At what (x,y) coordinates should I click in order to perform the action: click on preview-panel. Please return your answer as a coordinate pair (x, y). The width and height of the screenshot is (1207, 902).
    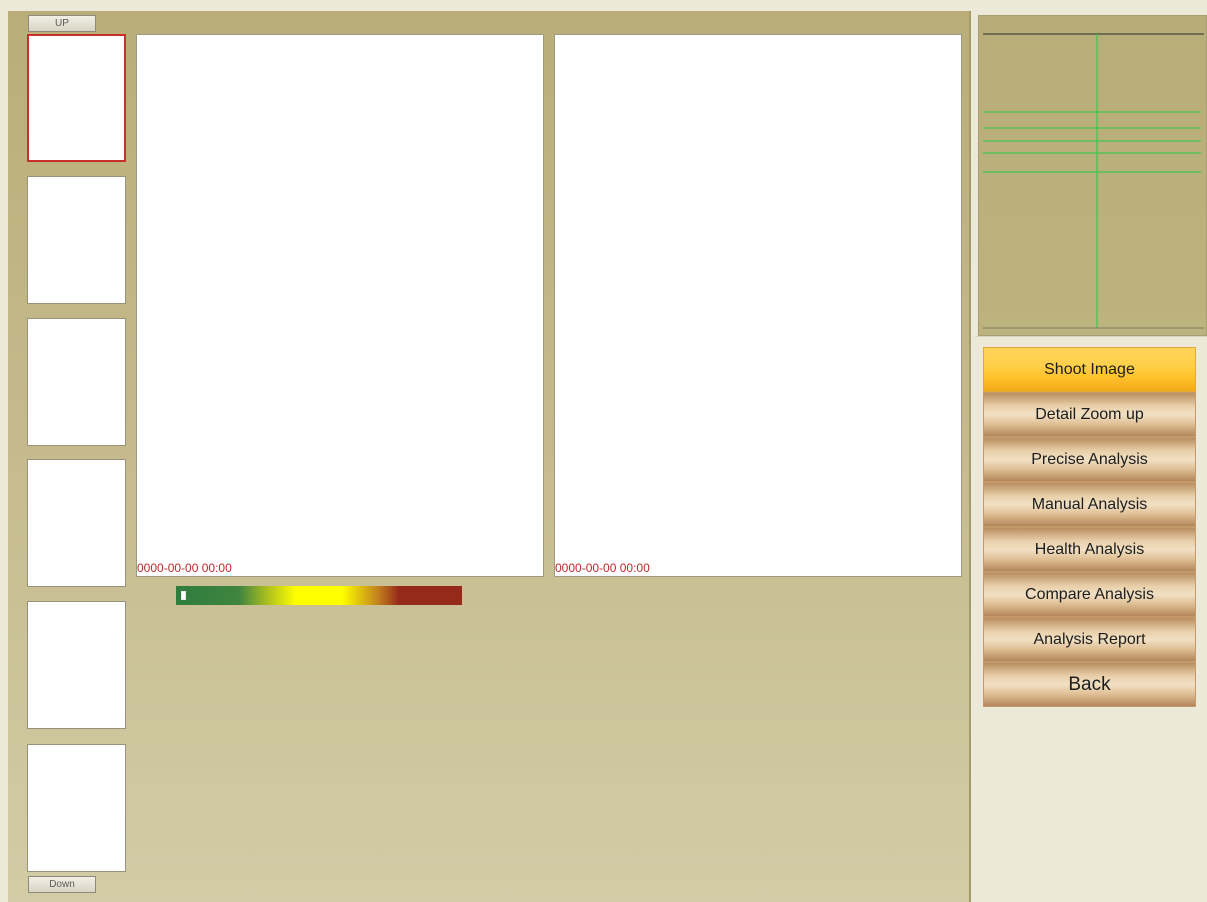
    Looking at the image, I should click on (1092, 175).